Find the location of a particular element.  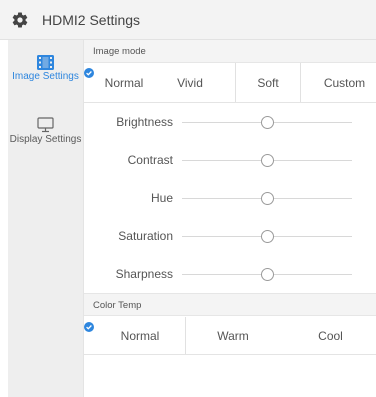

slider-row-brightness: Brightness is located at coordinates (230, 122).